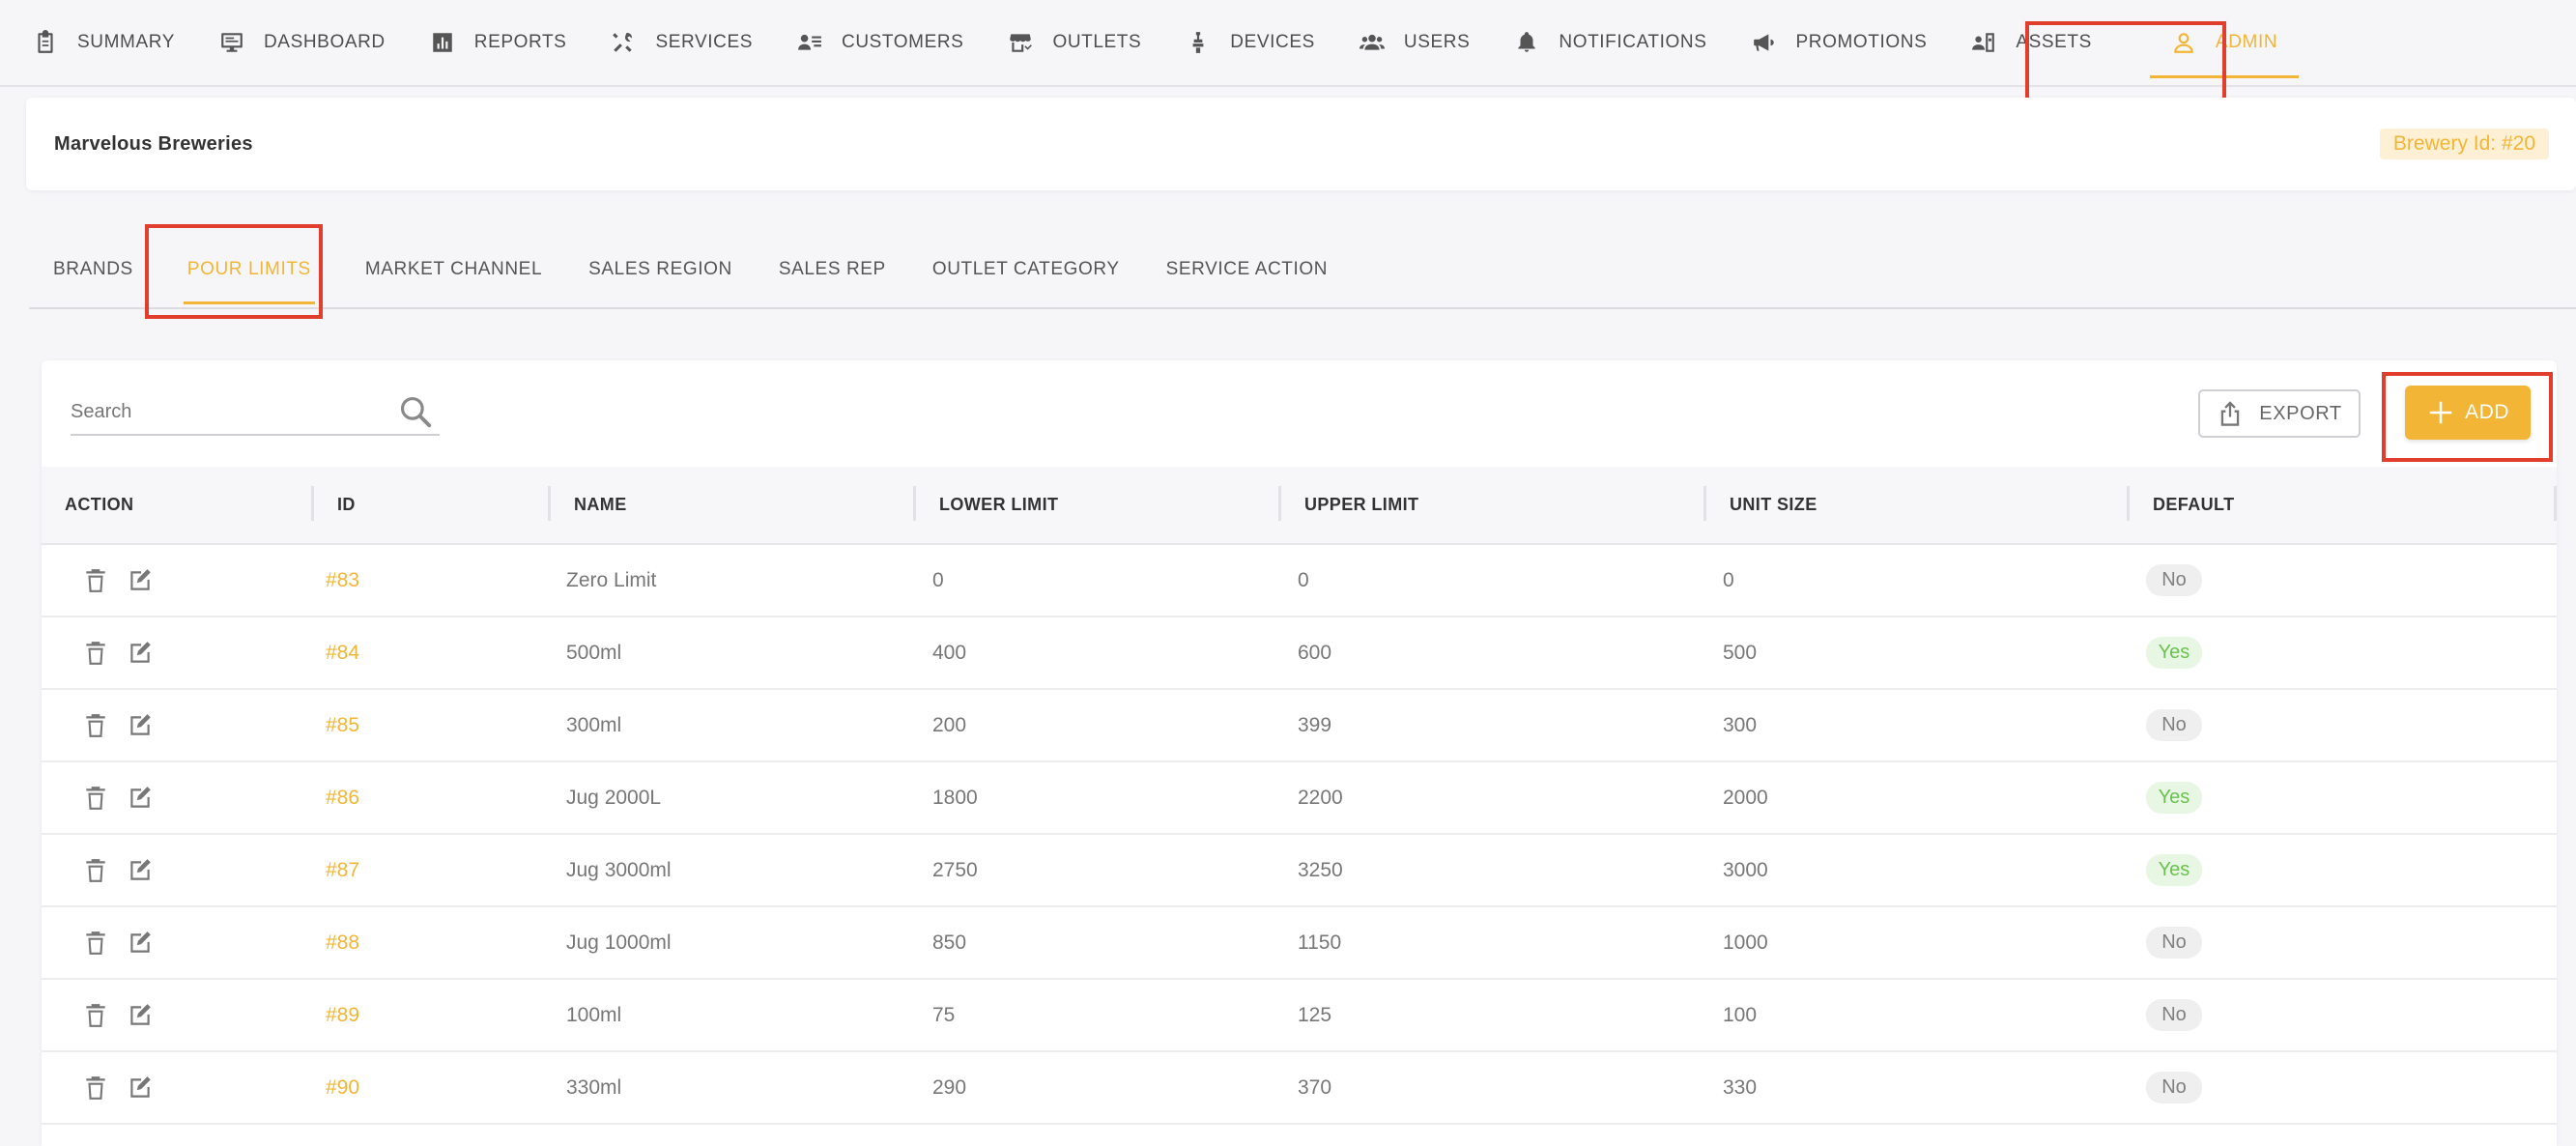 The width and height of the screenshot is (2576, 1146). I want to click on row-id-link: #86, so click(433, 798).